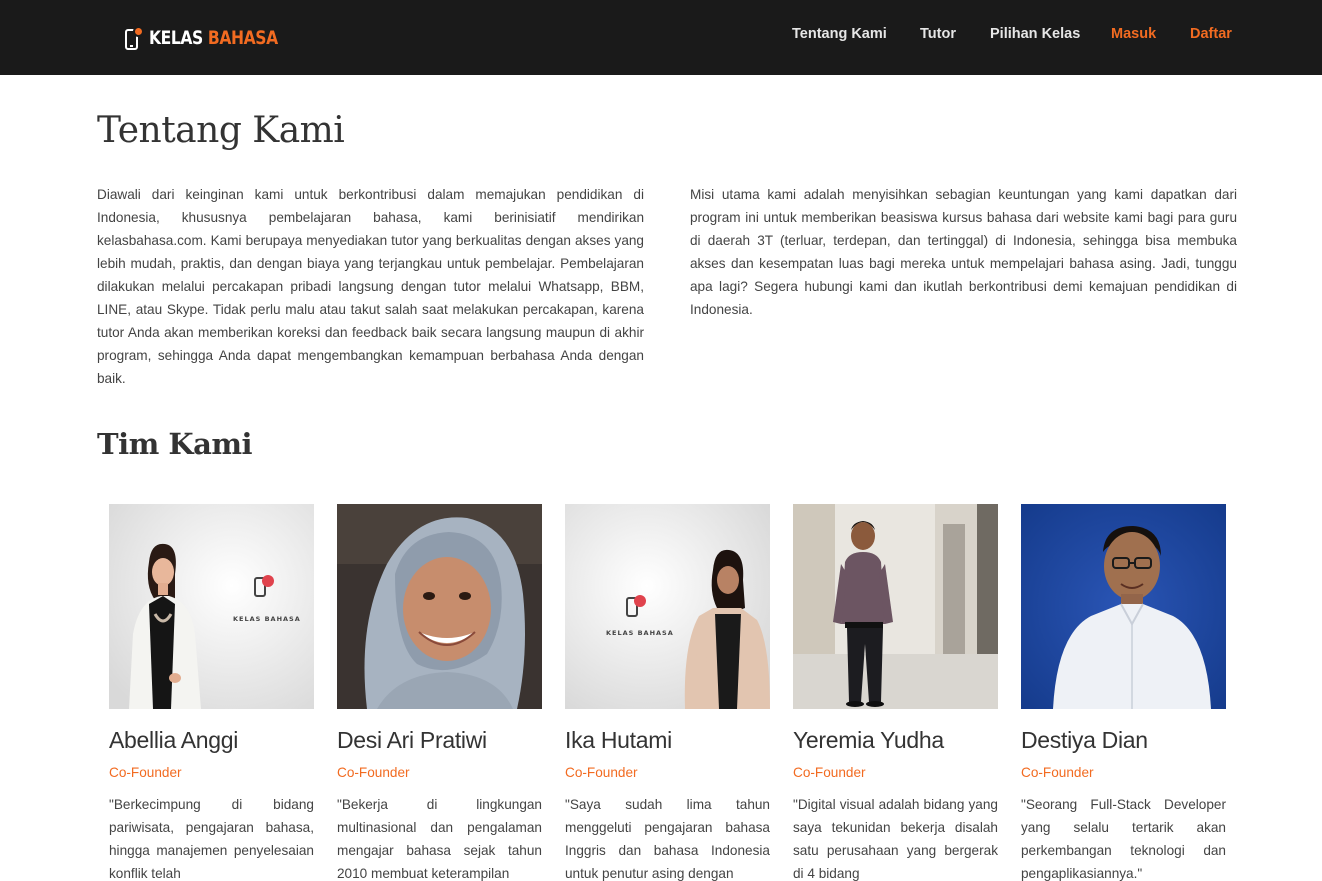 Image resolution: width=1322 pixels, height=881 pixels. What do you see at coordinates (1084, 740) in the screenshot?
I see `member-name: Destiya Dian` at bounding box center [1084, 740].